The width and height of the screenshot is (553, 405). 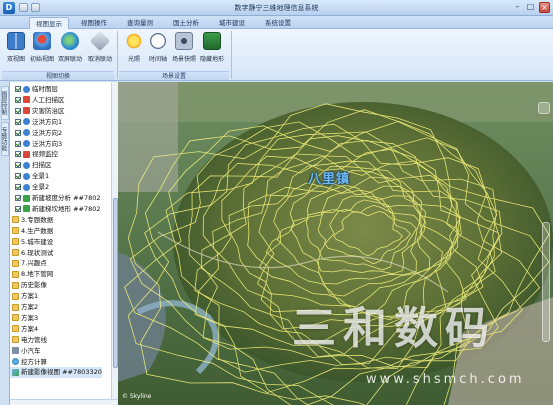 I want to click on timeline-button: 时间轴, so click(x=158, y=50).